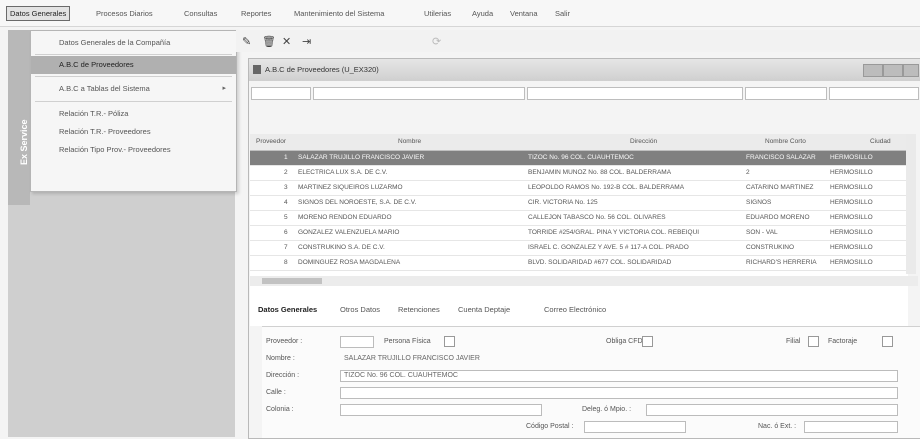 The height and width of the screenshot is (439, 920). What do you see at coordinates (777, 426) in the screenshot?
I see `nac-ext-label: Nac. ó Ext. :` at bounding box center [777, 426].